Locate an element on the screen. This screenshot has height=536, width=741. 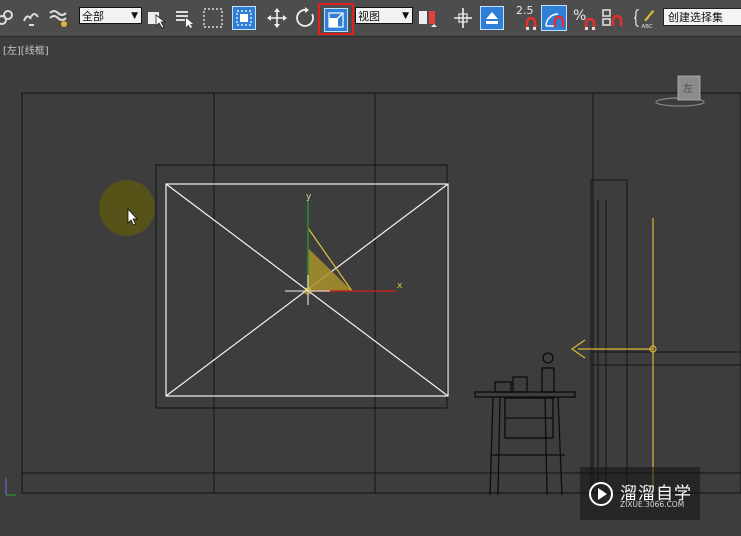
side-table is located at coordinates (525, 424).